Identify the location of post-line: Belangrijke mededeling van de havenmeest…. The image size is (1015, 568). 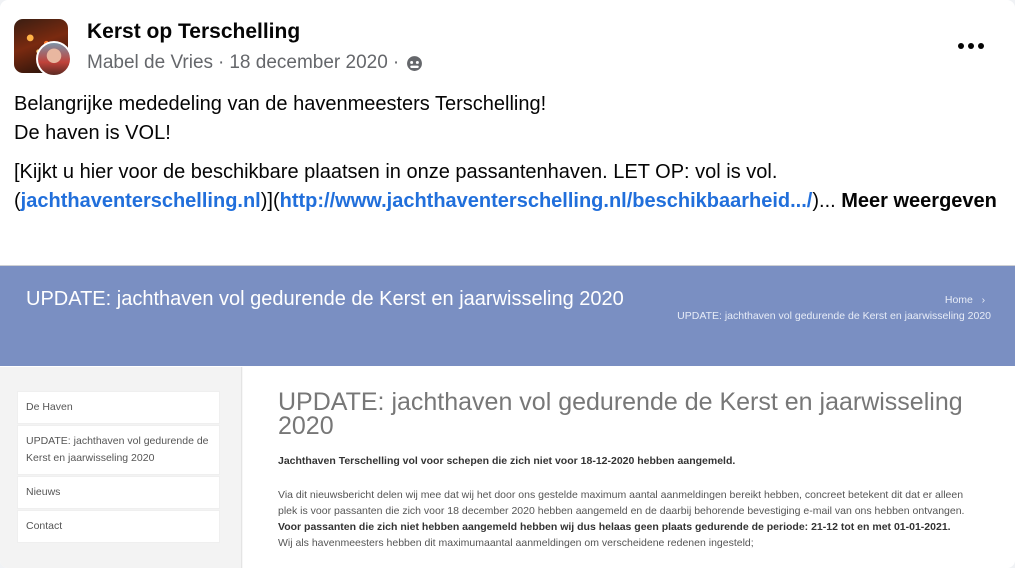
(280, 104).